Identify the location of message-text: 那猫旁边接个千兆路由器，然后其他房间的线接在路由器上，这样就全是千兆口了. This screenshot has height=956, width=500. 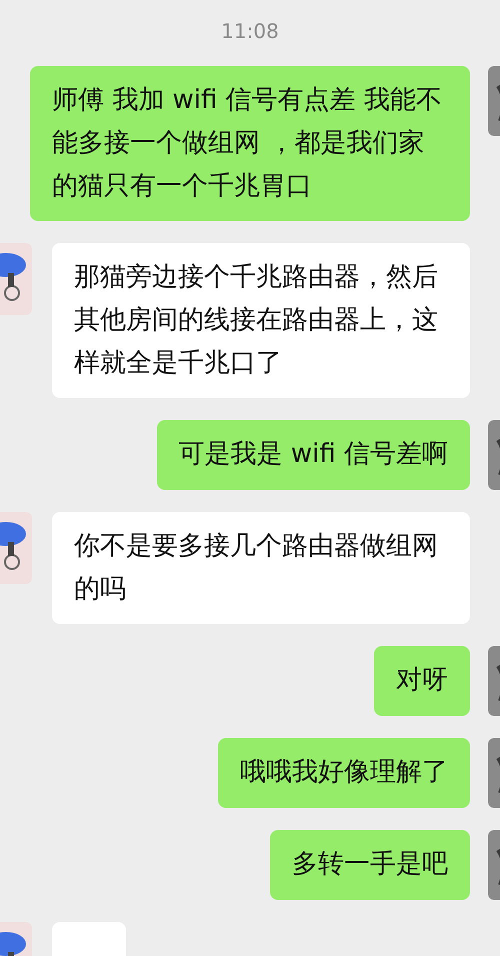
(256, 320).